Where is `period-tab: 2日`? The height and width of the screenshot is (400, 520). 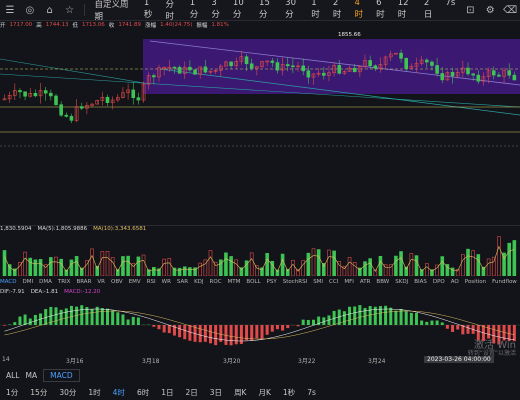
period-tab: 2日 is located at coordinates (430, 11).